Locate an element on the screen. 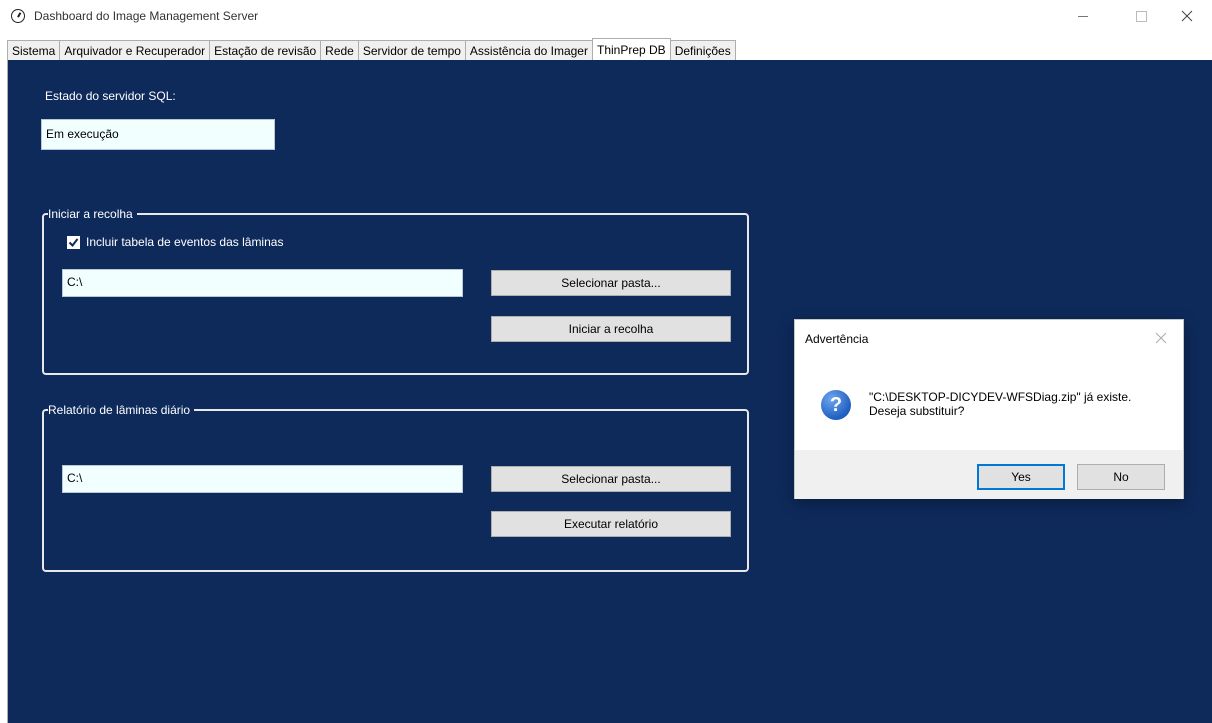 The image size is (1212, 723). collection-title: Iniciar a recolha is located at coordinates (92, 214).